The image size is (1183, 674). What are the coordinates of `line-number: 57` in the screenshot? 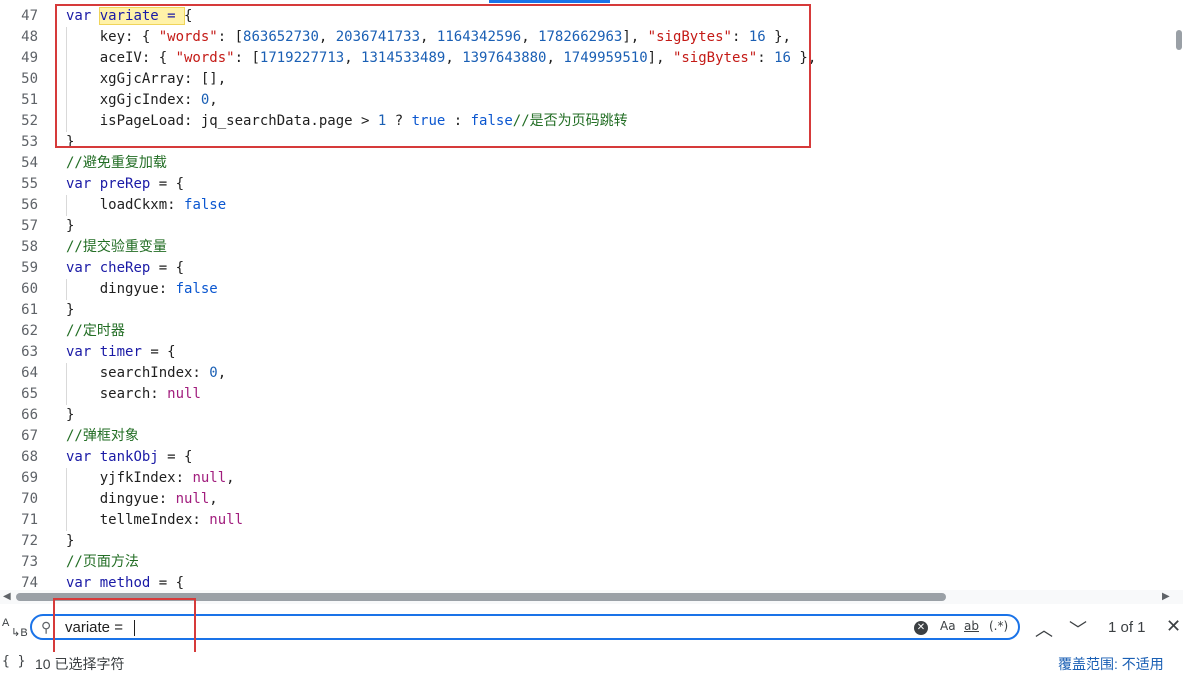 It's located at (19, 226).